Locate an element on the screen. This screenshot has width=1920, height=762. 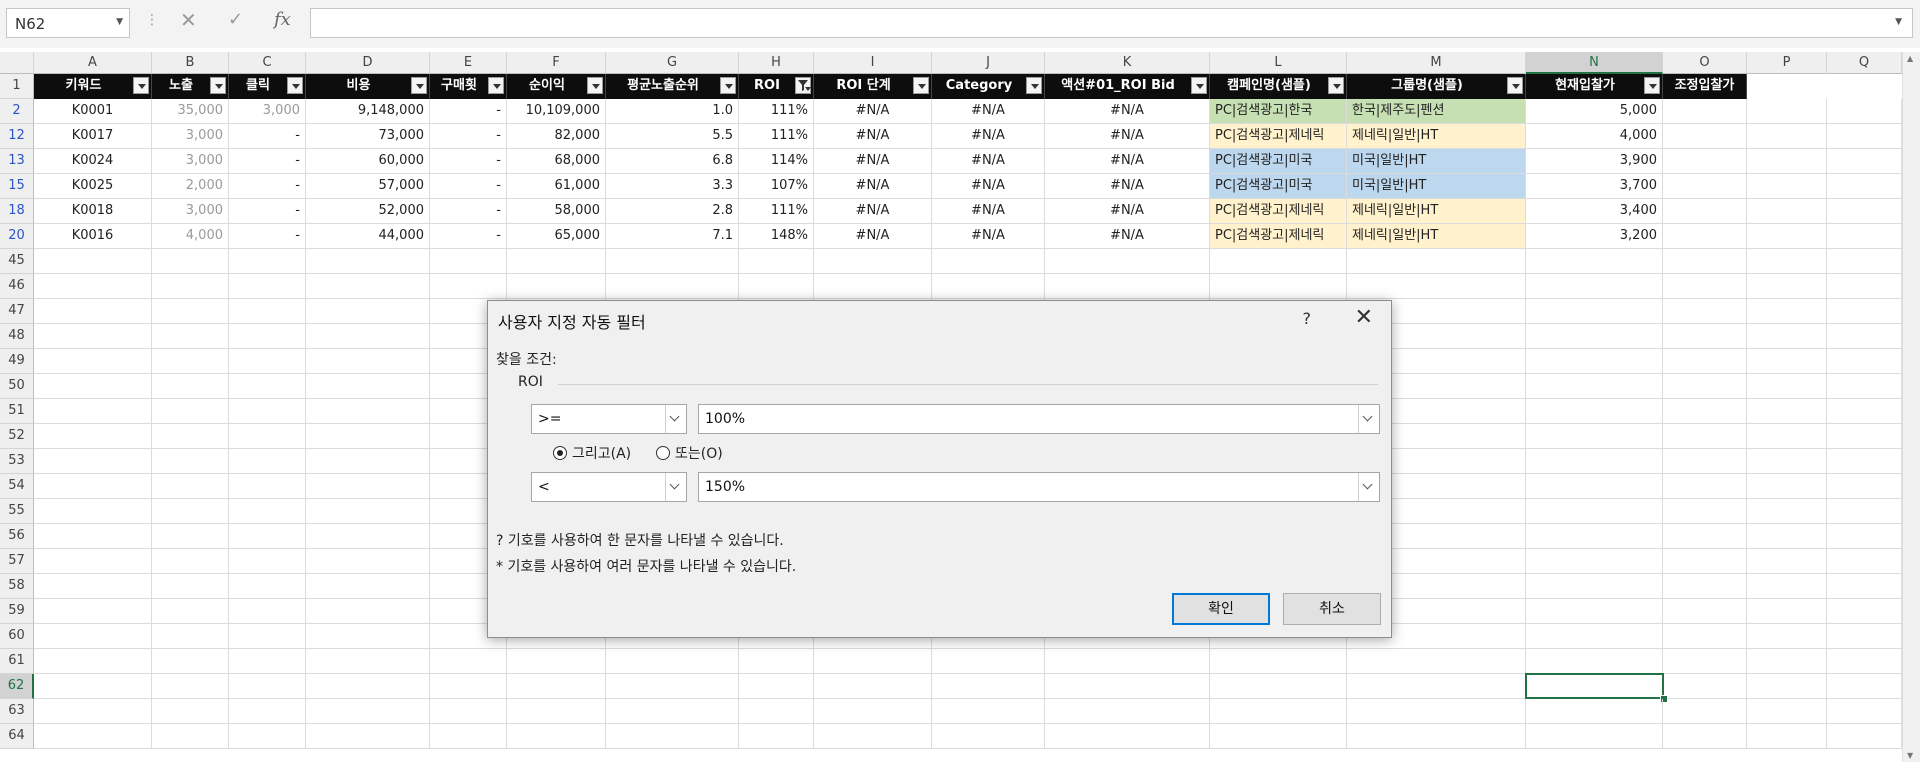
table-cell-b: 3,000 is located at coordinates (190, 211).